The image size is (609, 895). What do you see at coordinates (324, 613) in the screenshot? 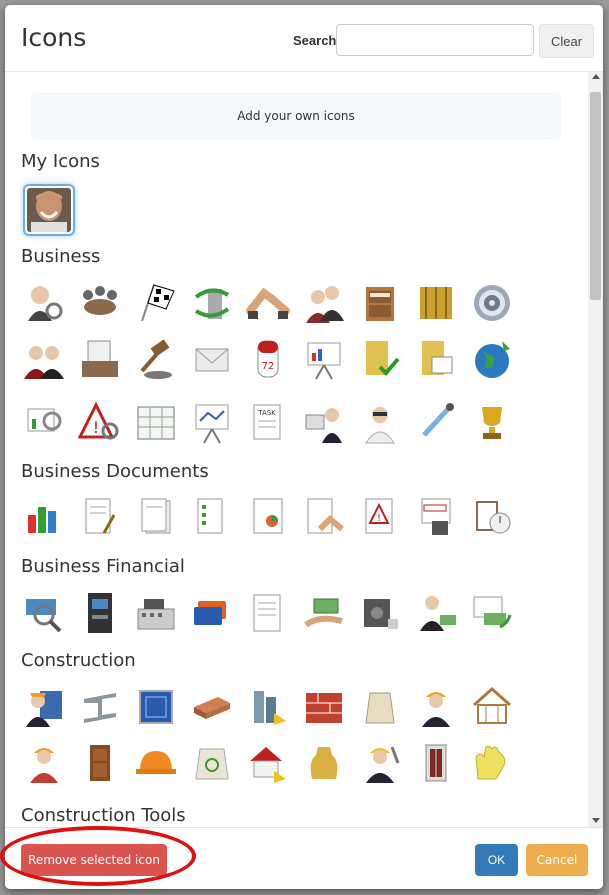
I see `money-hand-icon` at bounding box center [324, 613].